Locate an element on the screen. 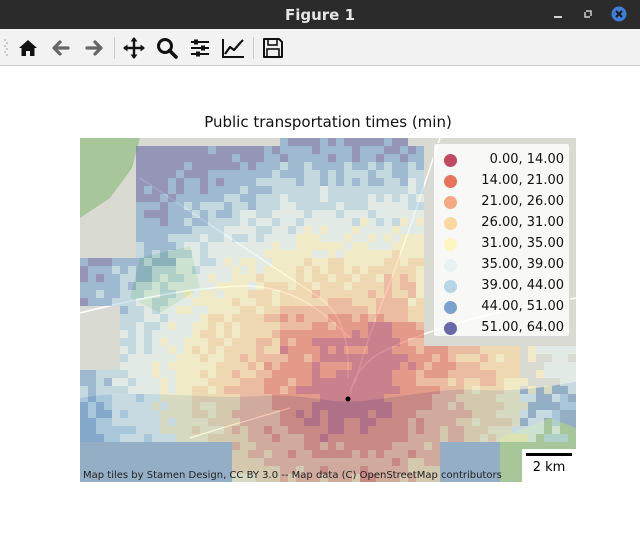 This screenshot has height=547, width=640. edit-axis-button is located at coordinates (233, 48).